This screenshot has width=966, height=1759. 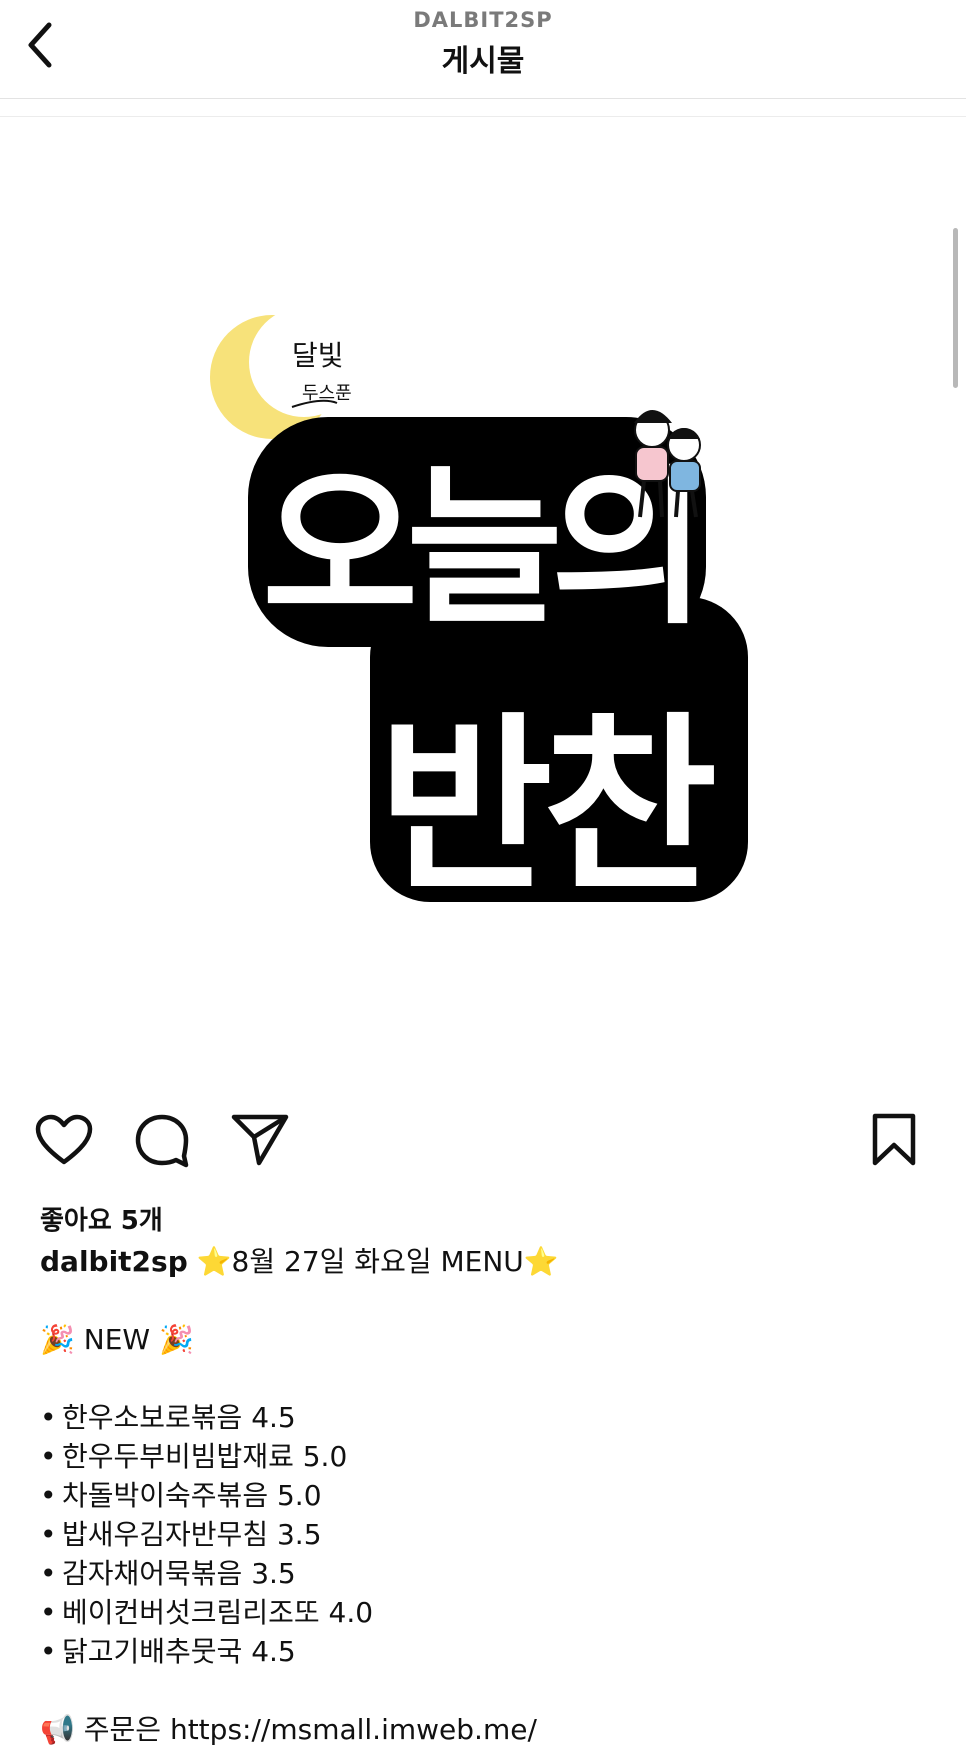 I want to click on list-item: • 닭고기배추뭇국 4.5, so click(x=485, y=1651).